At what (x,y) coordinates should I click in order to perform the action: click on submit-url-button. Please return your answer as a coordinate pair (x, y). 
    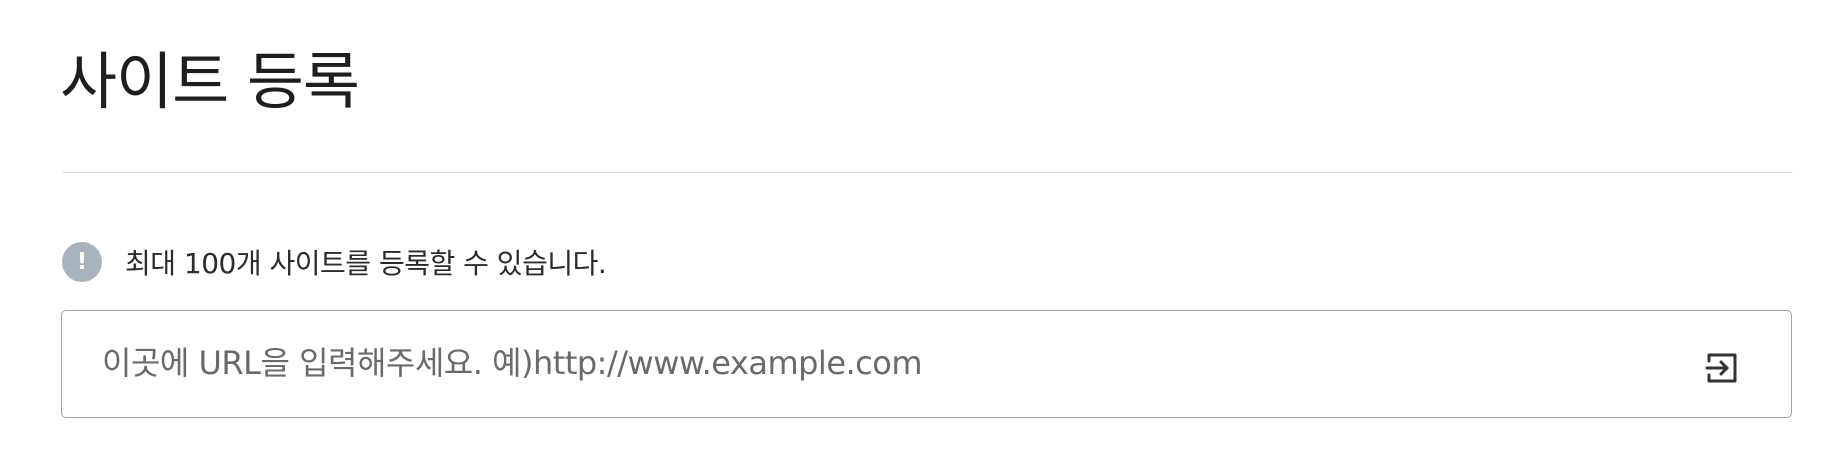
    Looking at the image, I should click on (1722, 368).